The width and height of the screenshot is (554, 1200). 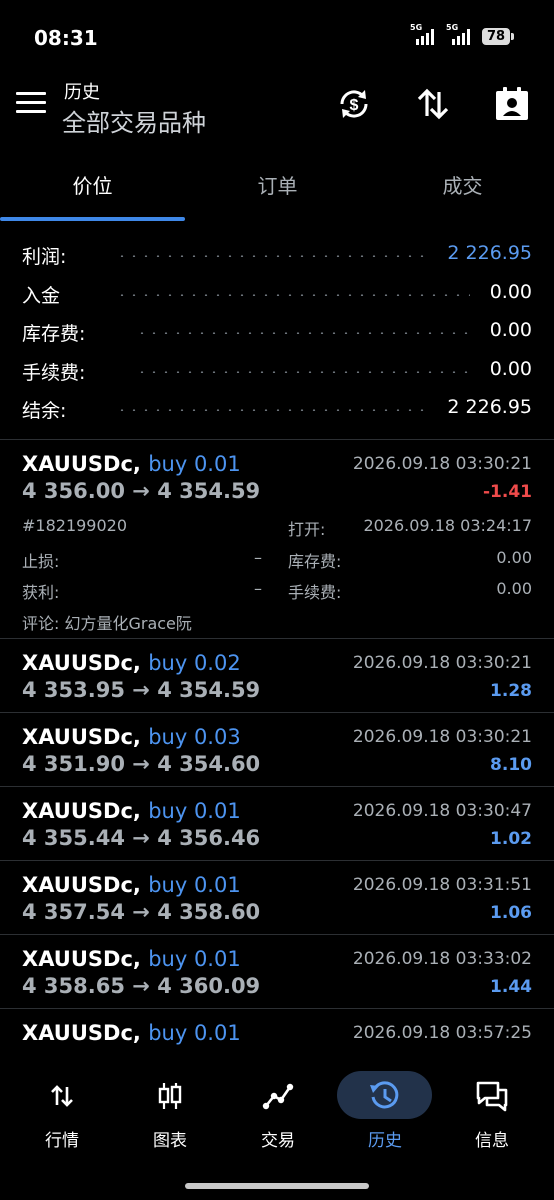 I want to click on trade-side: buy 0.03, so click(x=194, y=737).